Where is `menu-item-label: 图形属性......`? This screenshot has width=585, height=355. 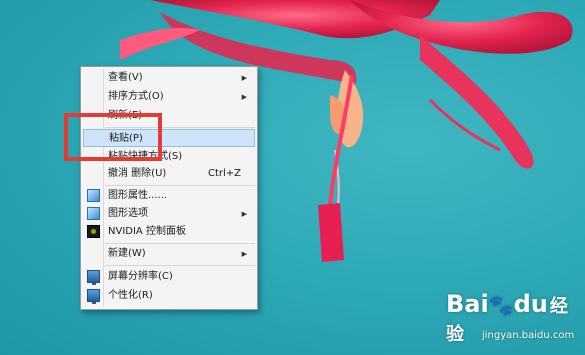 menu-item-label: 图形属性...... is located at coordinates (138, 195).